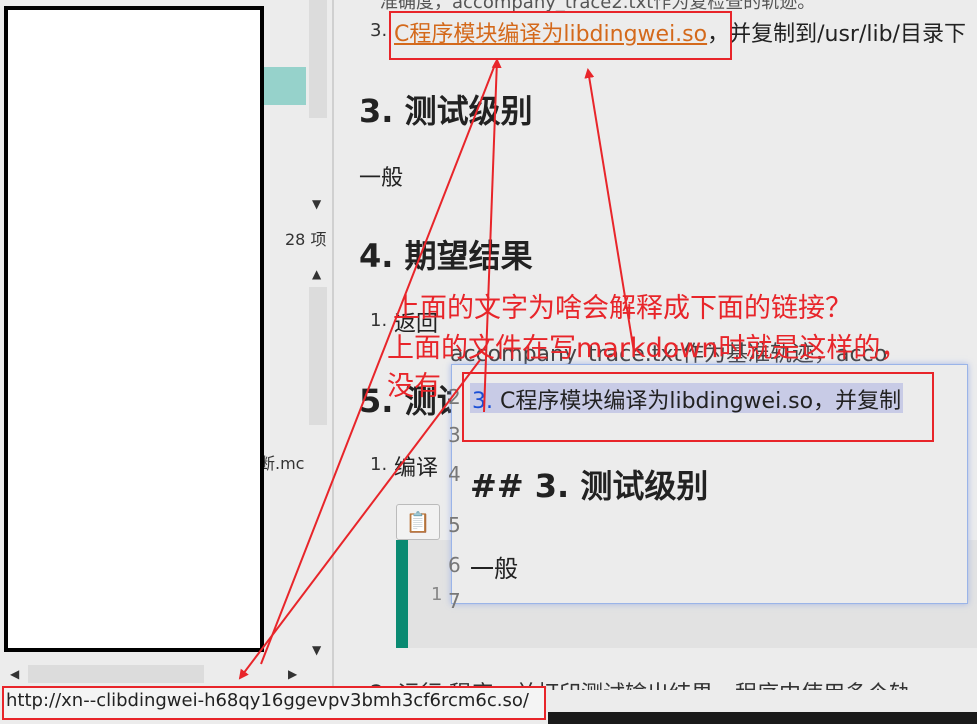 This screenshot has height=724, width=977. I want to click on taskbar-strip, so click(762, 718).